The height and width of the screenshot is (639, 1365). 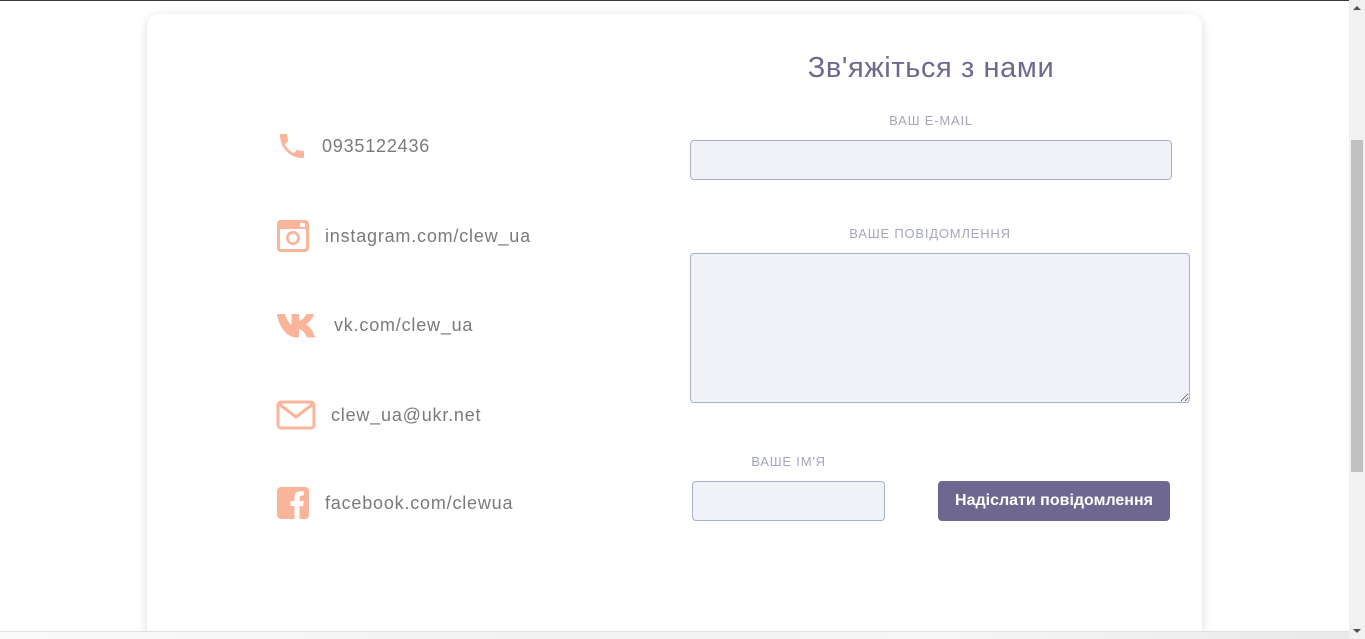 I want to click on contact-item-vk: vk.com/clew_ua, so click(x=374, y=325).